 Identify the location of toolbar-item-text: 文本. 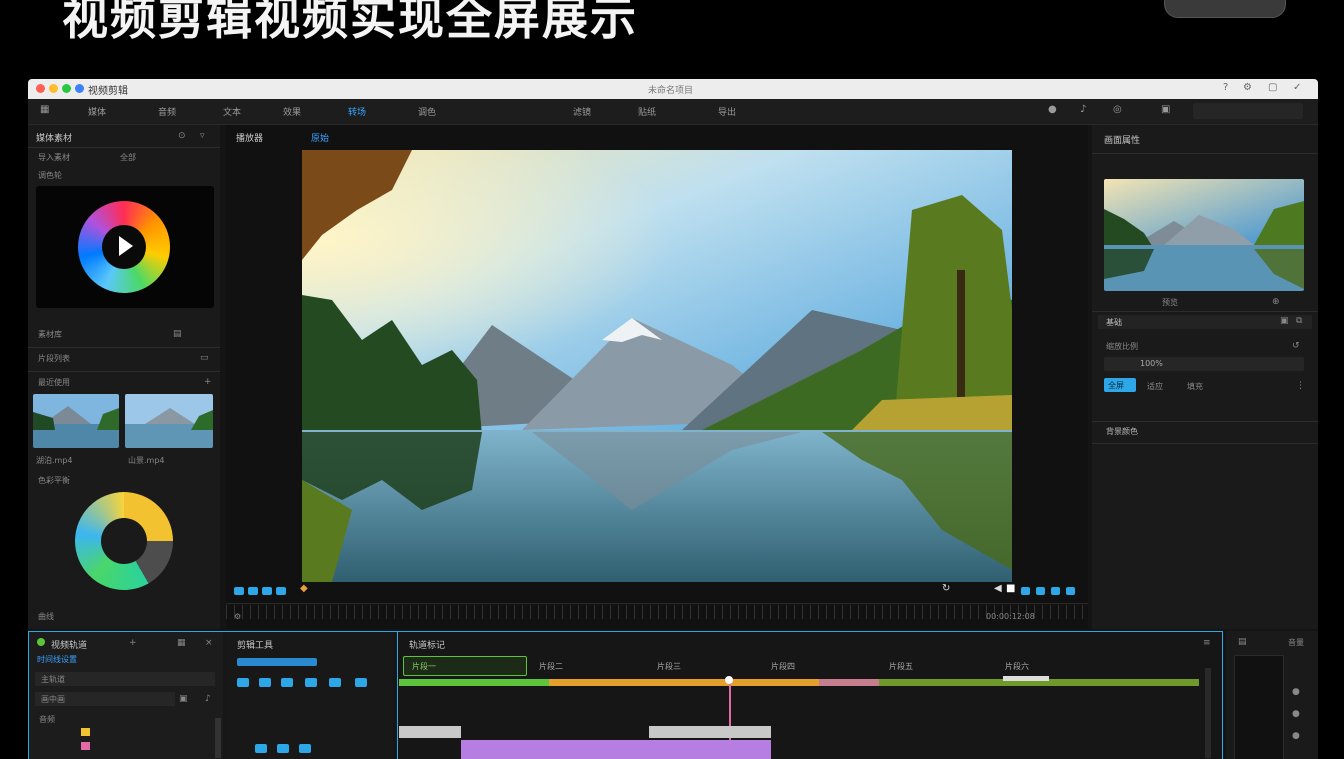
(232, 111).